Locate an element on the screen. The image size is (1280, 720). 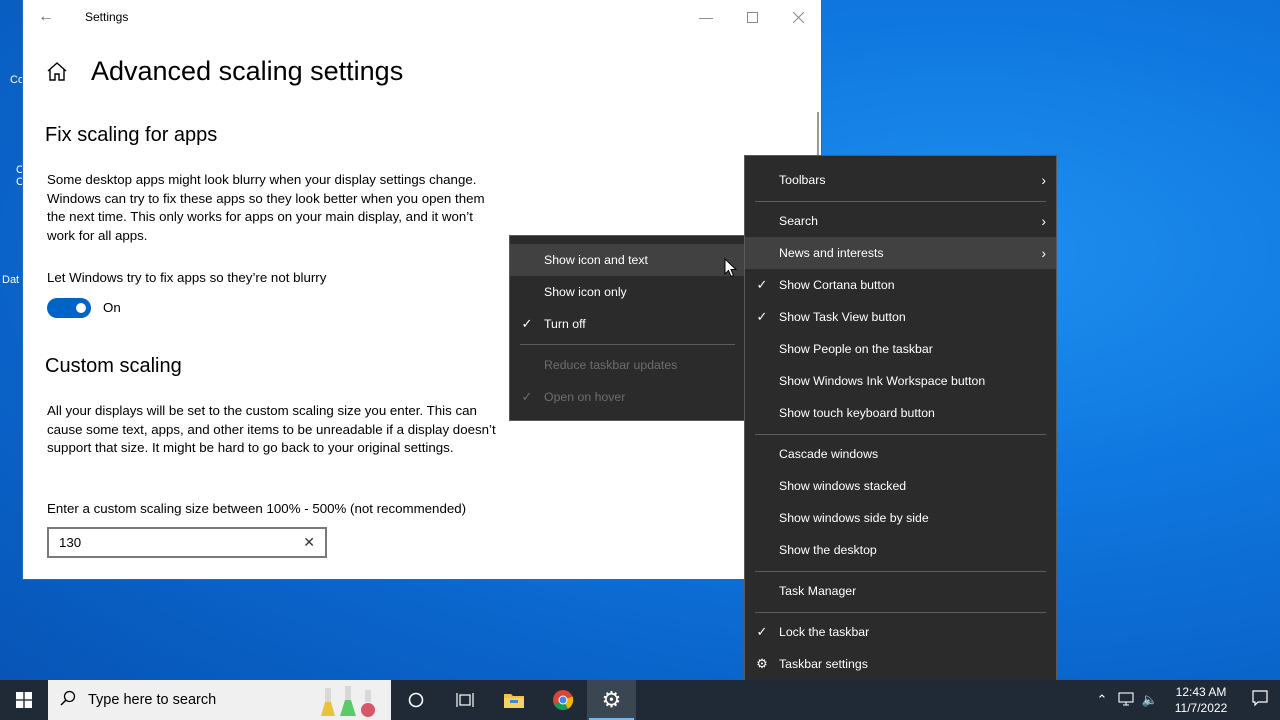
settings-app-button: ⚙ is located at coordinates (611, 700).